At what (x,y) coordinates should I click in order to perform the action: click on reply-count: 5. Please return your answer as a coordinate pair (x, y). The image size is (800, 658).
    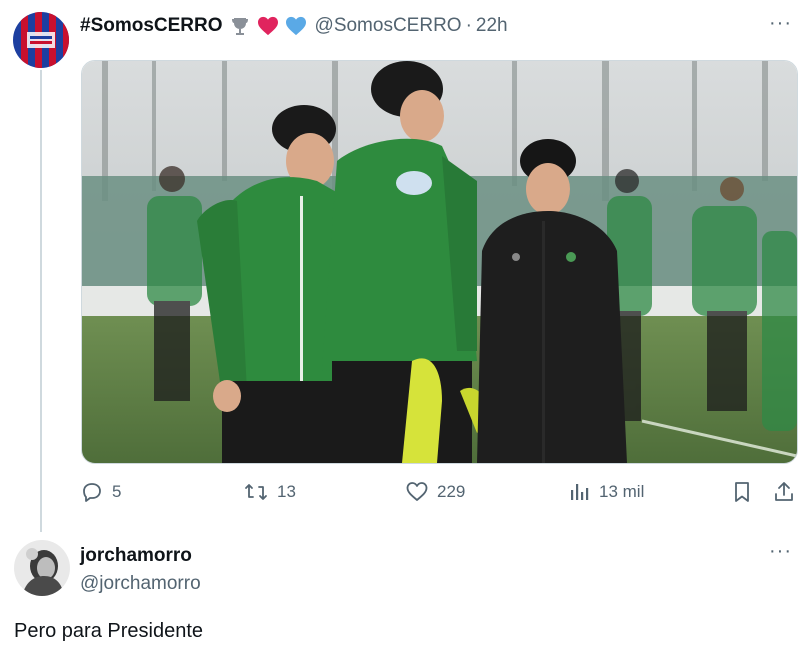
    Looking at the image, I should click on (117, 491).